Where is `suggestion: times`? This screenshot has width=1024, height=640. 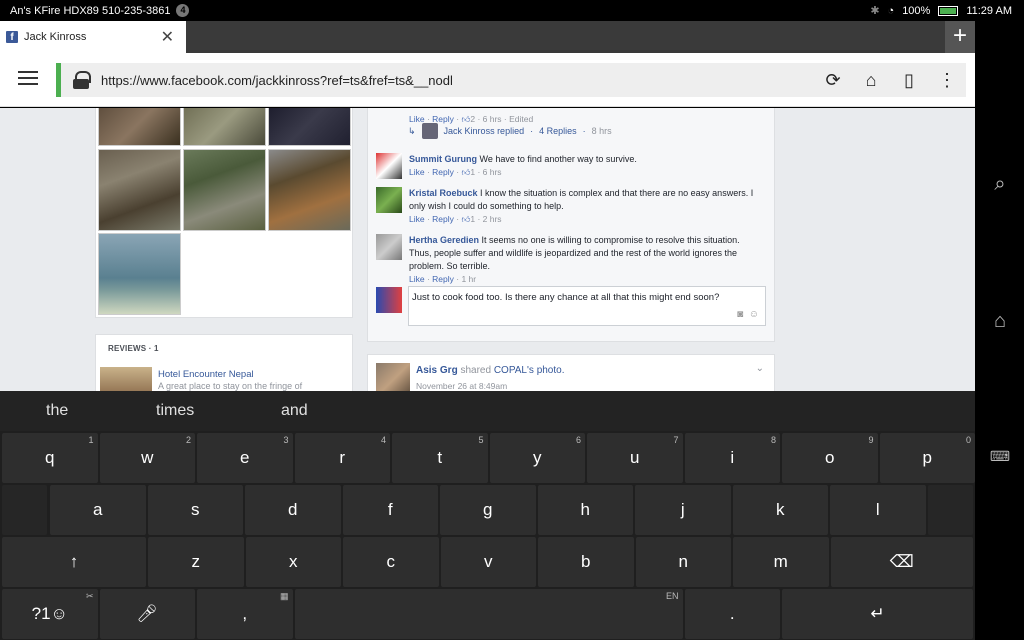
suggestion: times is located at coordinates (175, 411).